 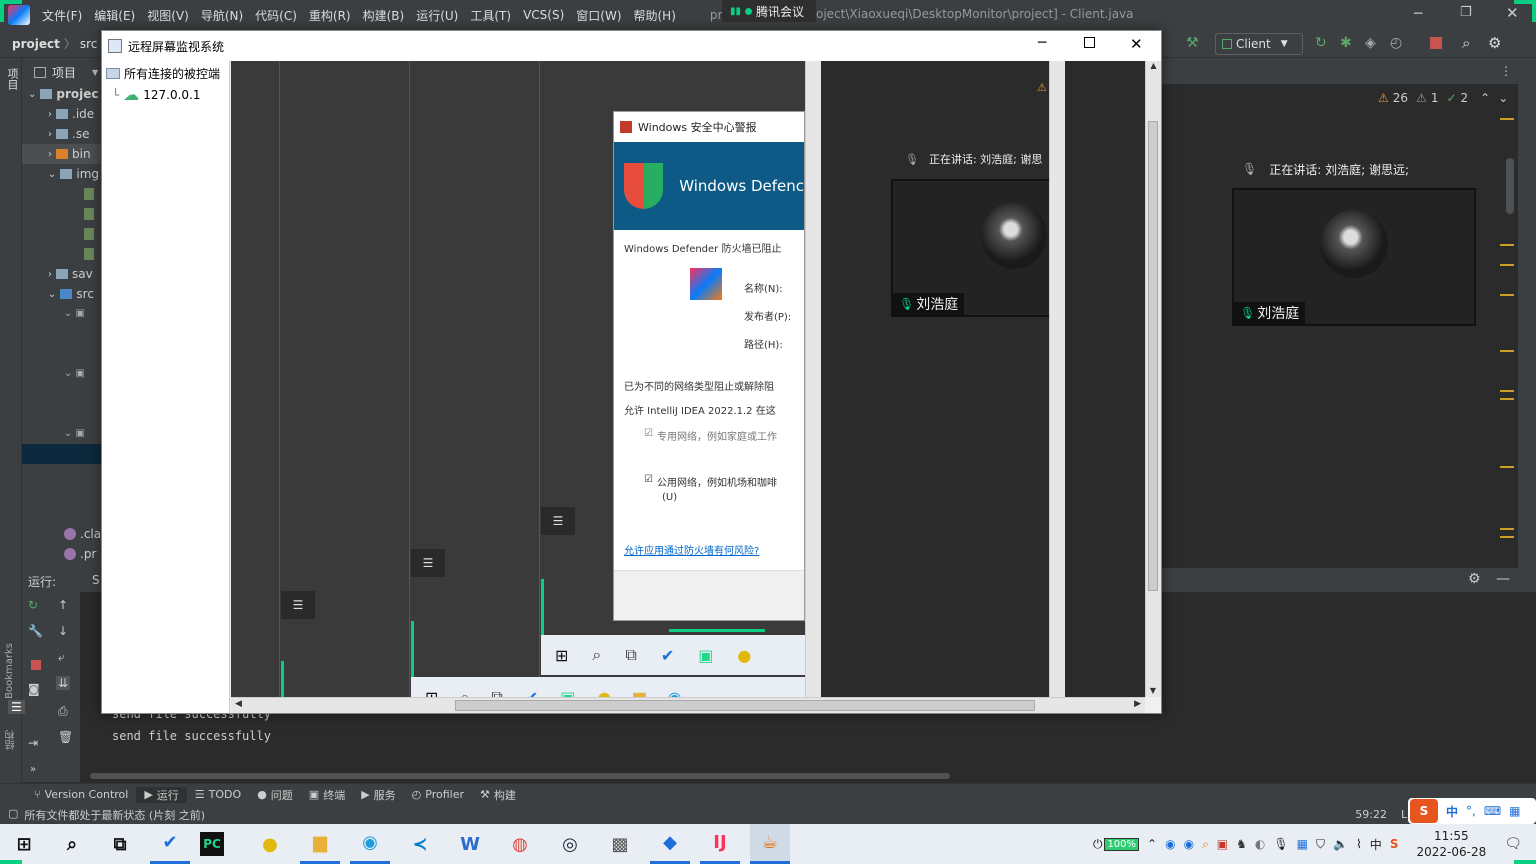 What do you see at coordinates (1510, 186) in the screenshot?
I see `editor-scrollbar-thumb` at bounding box center [1510, 186].